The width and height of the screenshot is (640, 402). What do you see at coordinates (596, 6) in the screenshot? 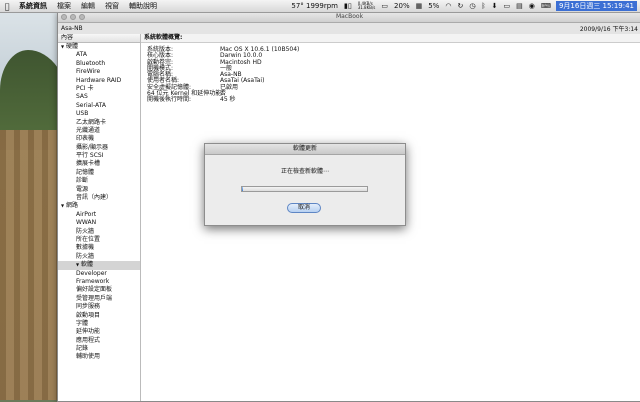
I see `menubar-clock: 9月16日週三 15:19:41` at bounding box center [596, 6].